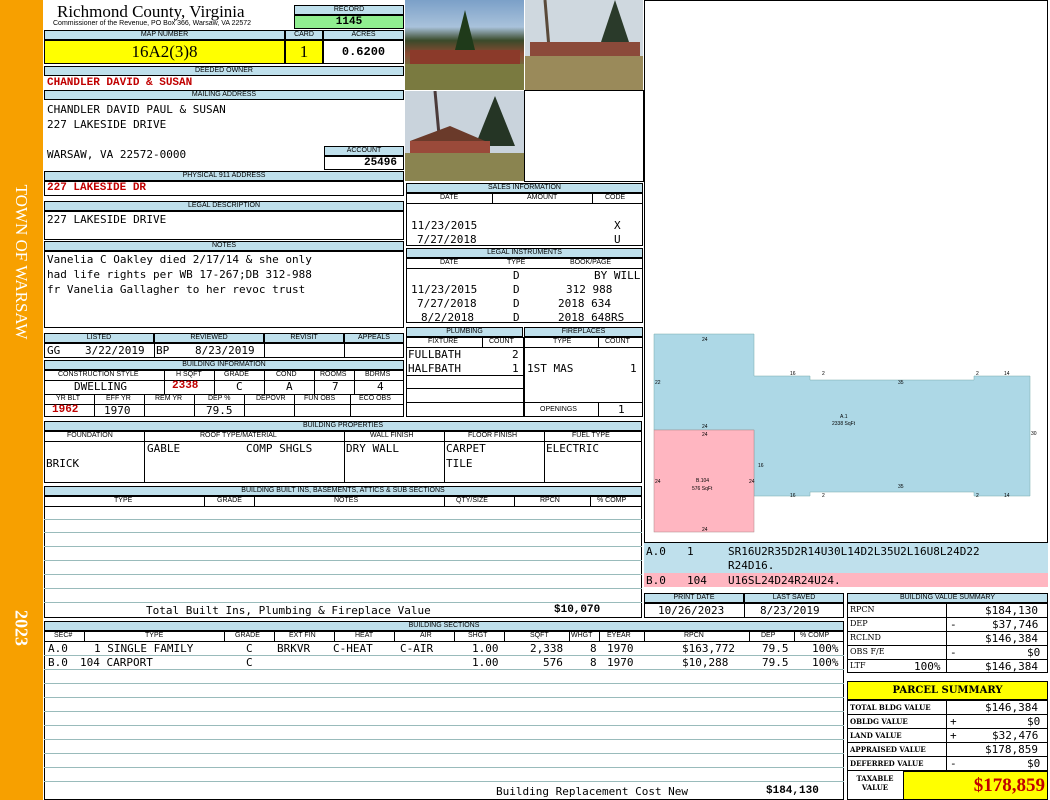  I want to click on sec-col: WHGT, so click(582, 635).